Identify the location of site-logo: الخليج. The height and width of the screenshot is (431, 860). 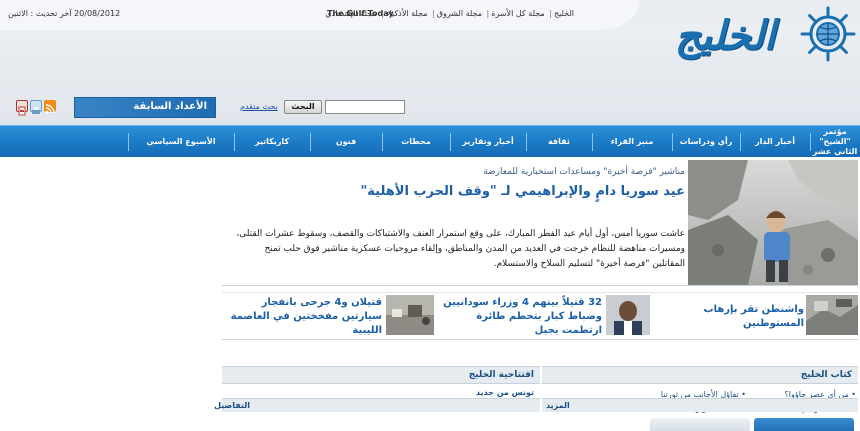
(753, 36).